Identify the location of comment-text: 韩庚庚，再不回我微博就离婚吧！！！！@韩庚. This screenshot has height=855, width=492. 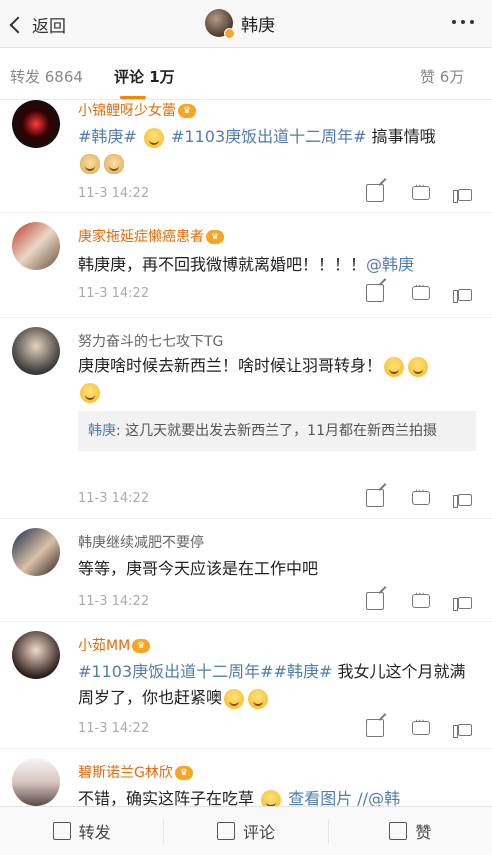
(246, 264).